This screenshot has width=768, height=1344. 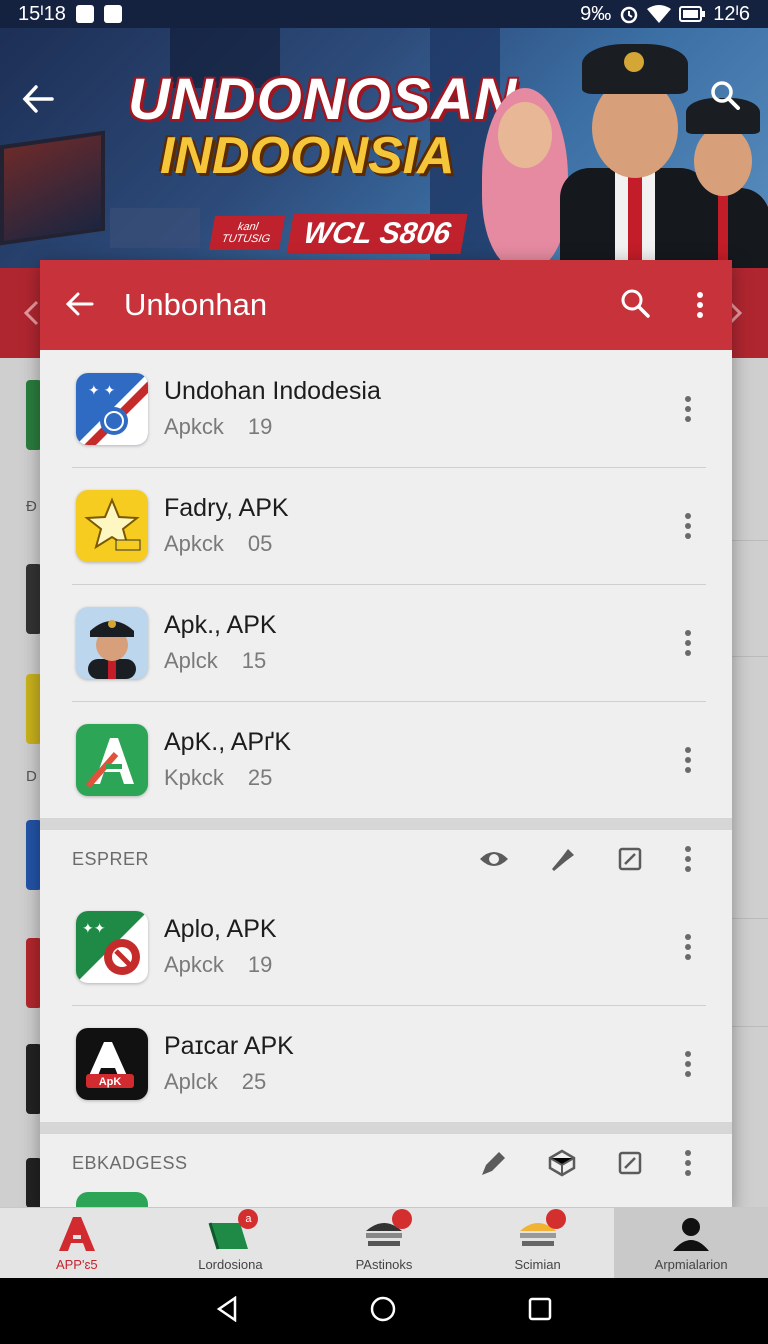 I want to click on list-item: Fadry, APK Apkck 05, so click(x=386, y=525).